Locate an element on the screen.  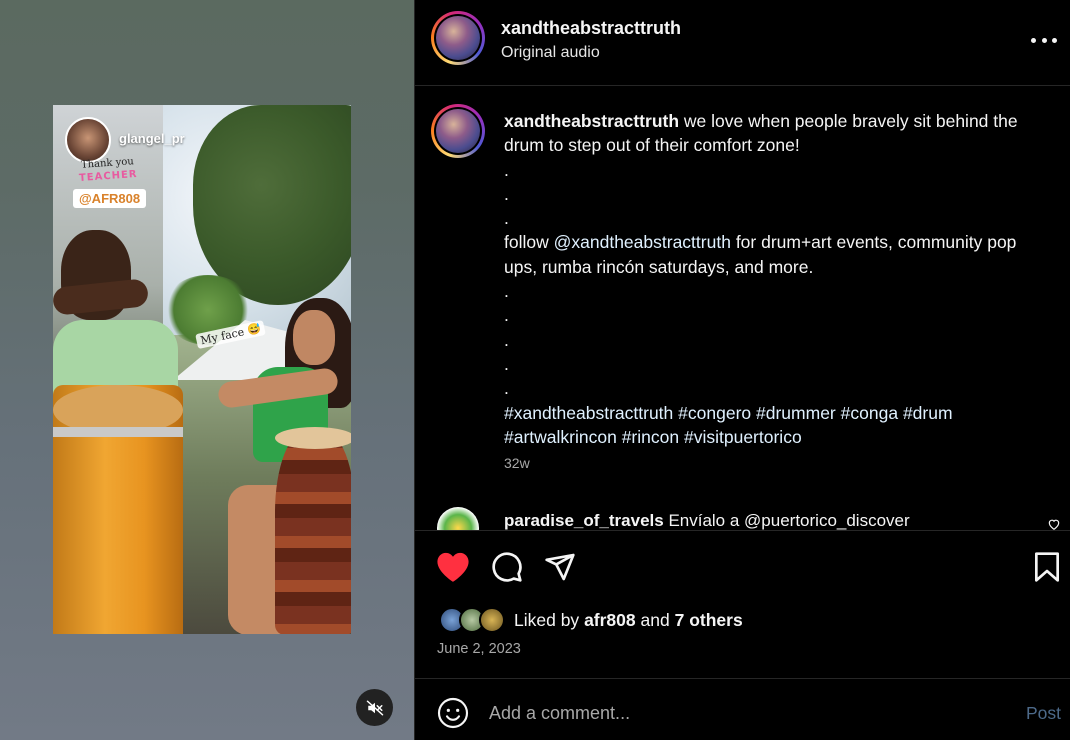
save-button is located at coordinates (1047, 567).